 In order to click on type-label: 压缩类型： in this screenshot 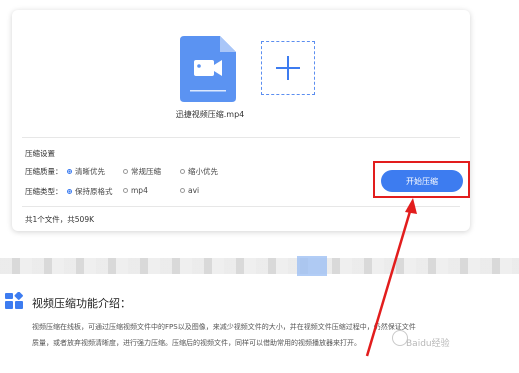, I will do `click(44, 191)`.